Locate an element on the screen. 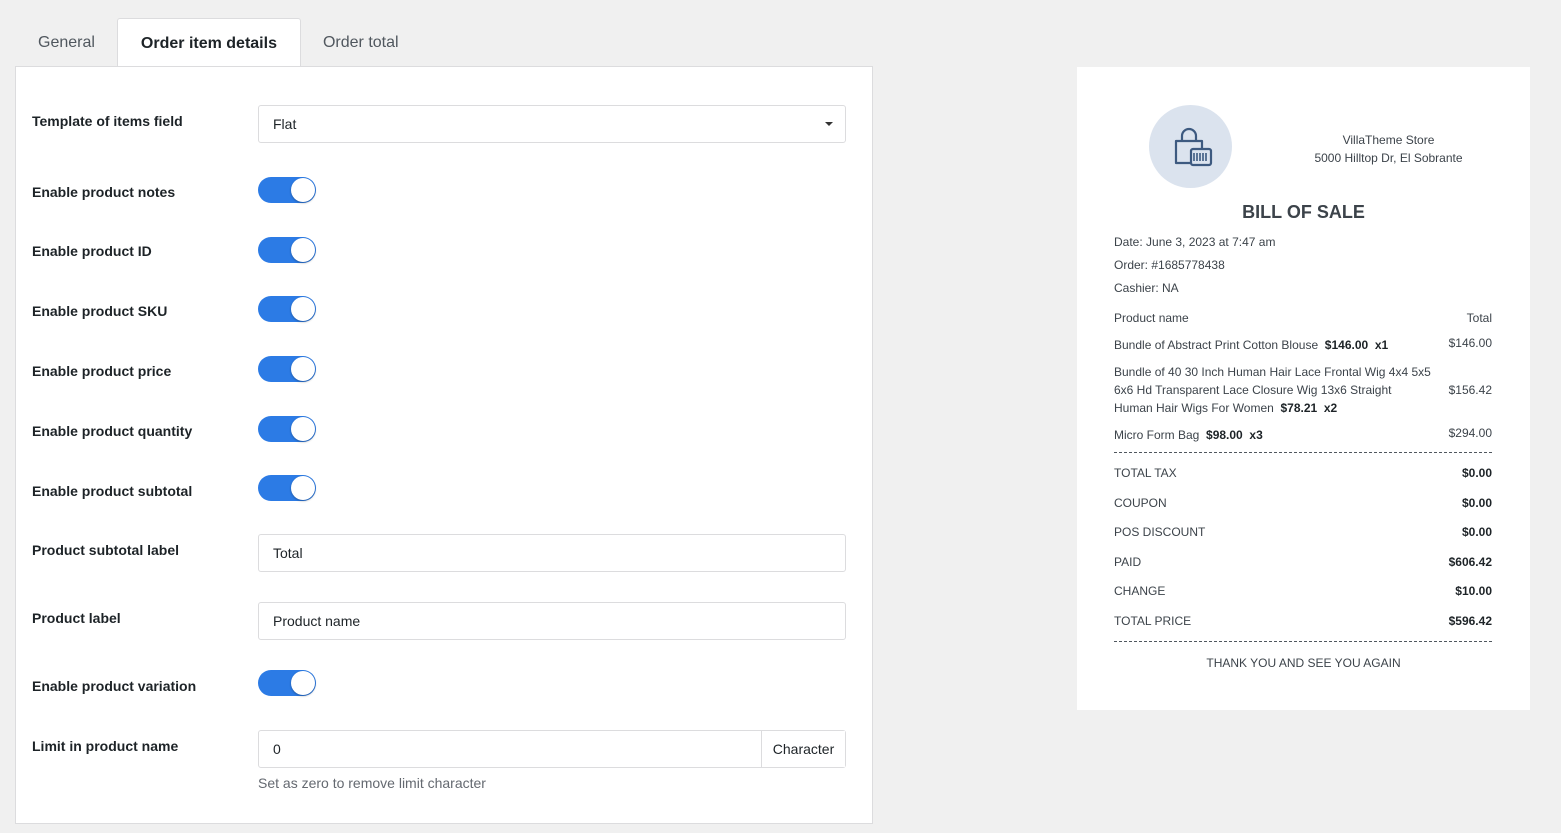 This screenshot has height=833, width=1561. limit-label: Limit in product name is located at coordinates (105, 746).